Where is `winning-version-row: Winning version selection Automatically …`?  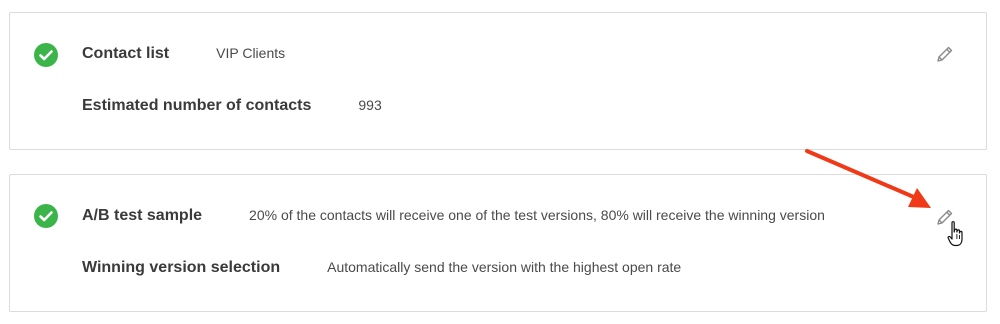 winning-version-row: Winning version selection Automatically … is located at coordinates (381, 268).